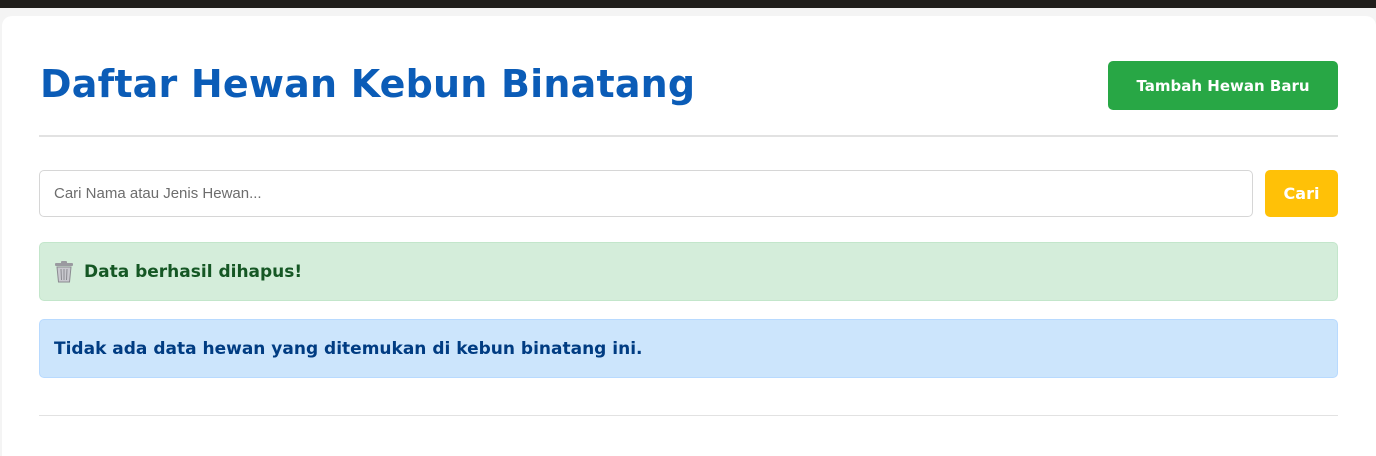 The width and height of the screenshot is (1376, 456). Describe the element at coordinates (1223, 85) in the screenshot. I see `add-animal-button: Tambah Hewan Baru` at that location.